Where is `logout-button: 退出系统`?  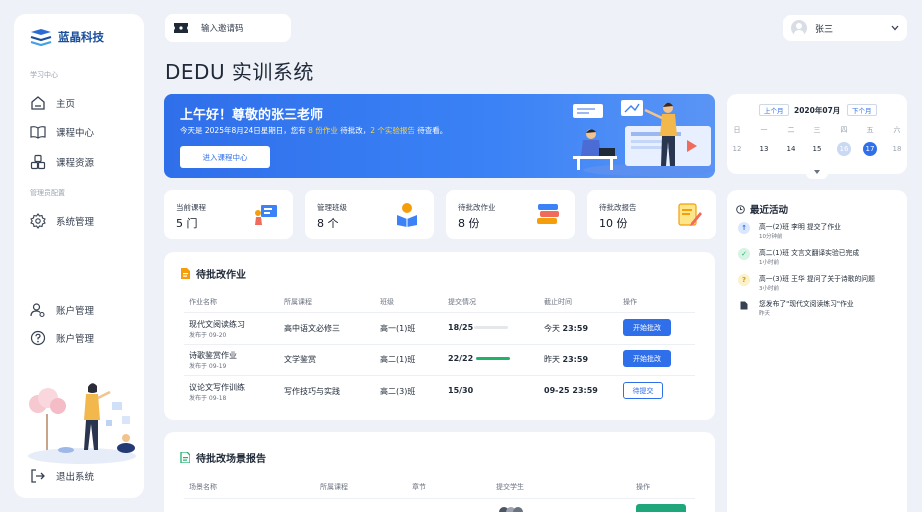
logout-button: 退出系统 is located at coordinates (62, 476).